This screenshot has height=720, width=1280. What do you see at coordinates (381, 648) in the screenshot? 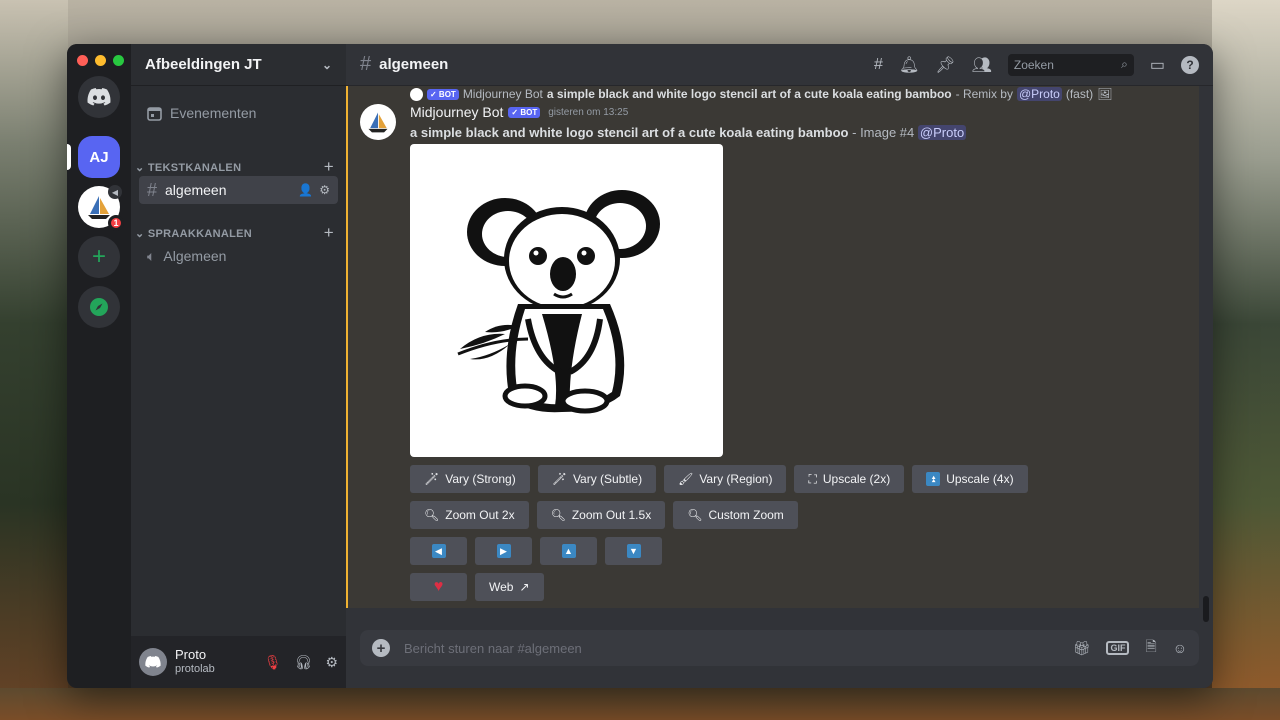
I see `add-attachment-icon: +` at bounding box center [381, 648].